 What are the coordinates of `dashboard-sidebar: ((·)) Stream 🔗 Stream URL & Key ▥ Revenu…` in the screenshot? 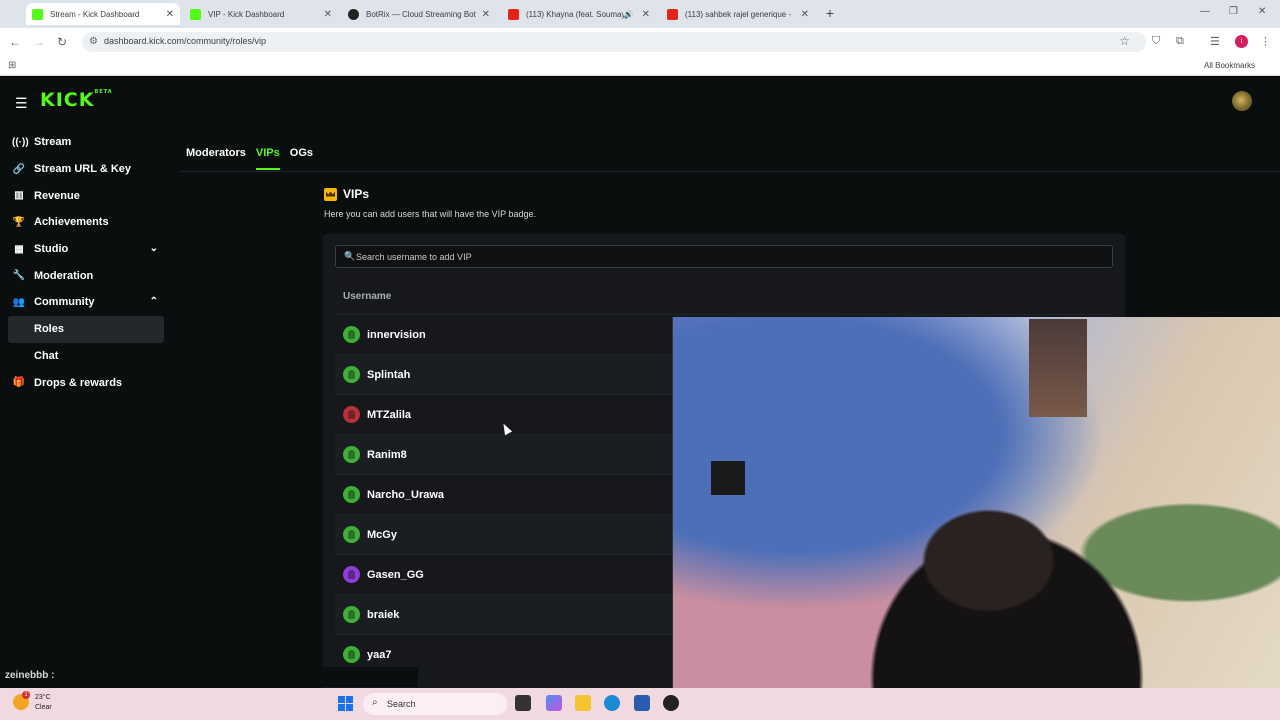 It's located at (86, 262).